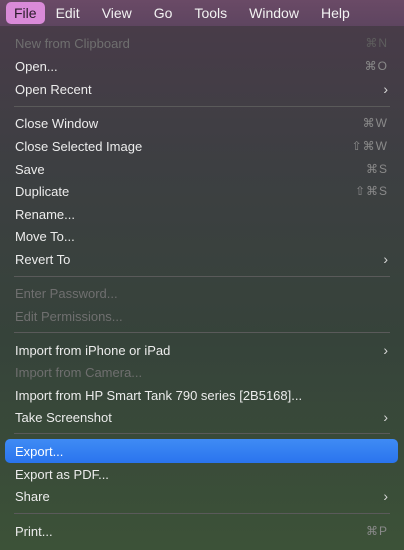 This screenshot has width=404, height=550. Describe the element at coordinates (369, 146) in the screenshot. I see `shortcut: ⇧⌘W` at that location.